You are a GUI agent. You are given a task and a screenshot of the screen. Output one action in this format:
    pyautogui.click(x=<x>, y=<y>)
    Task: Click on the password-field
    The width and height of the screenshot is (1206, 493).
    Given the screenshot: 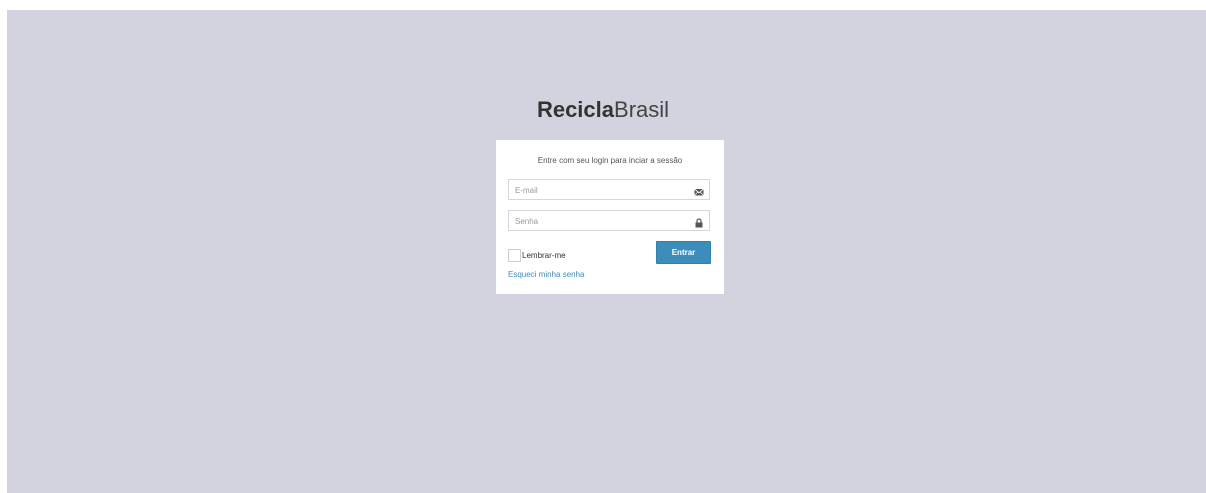 What is the action you would take?
    pyautogui.click(x=609, y=220)
    